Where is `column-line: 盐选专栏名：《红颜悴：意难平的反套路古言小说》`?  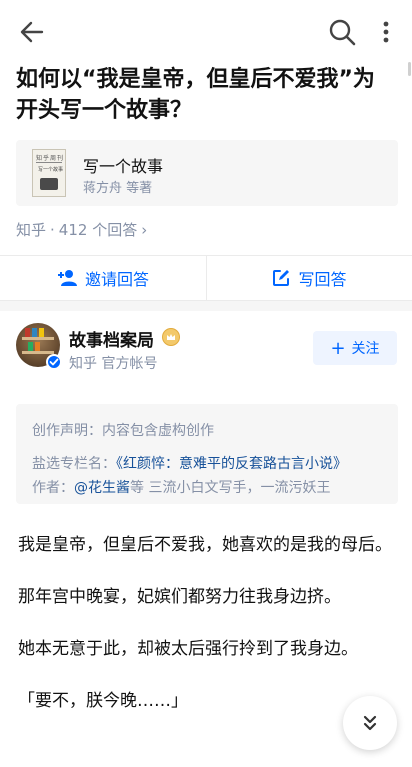
column-line: 盐选专栏名：《红颜悴：意难平的反套路古言小说》 is located at coordinates (208, 463).